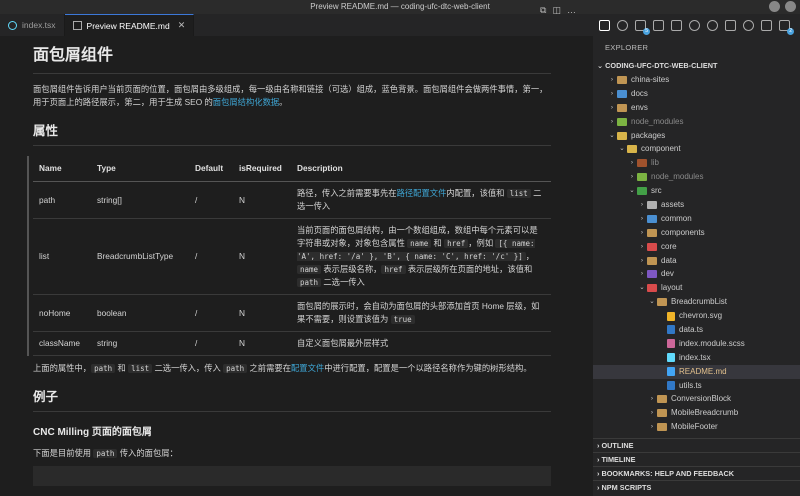 This screenshot has height=496, width=800. Describe the element at coordinates (696, 261) in the screenshot. I see `tree-folder: › data` at that location.